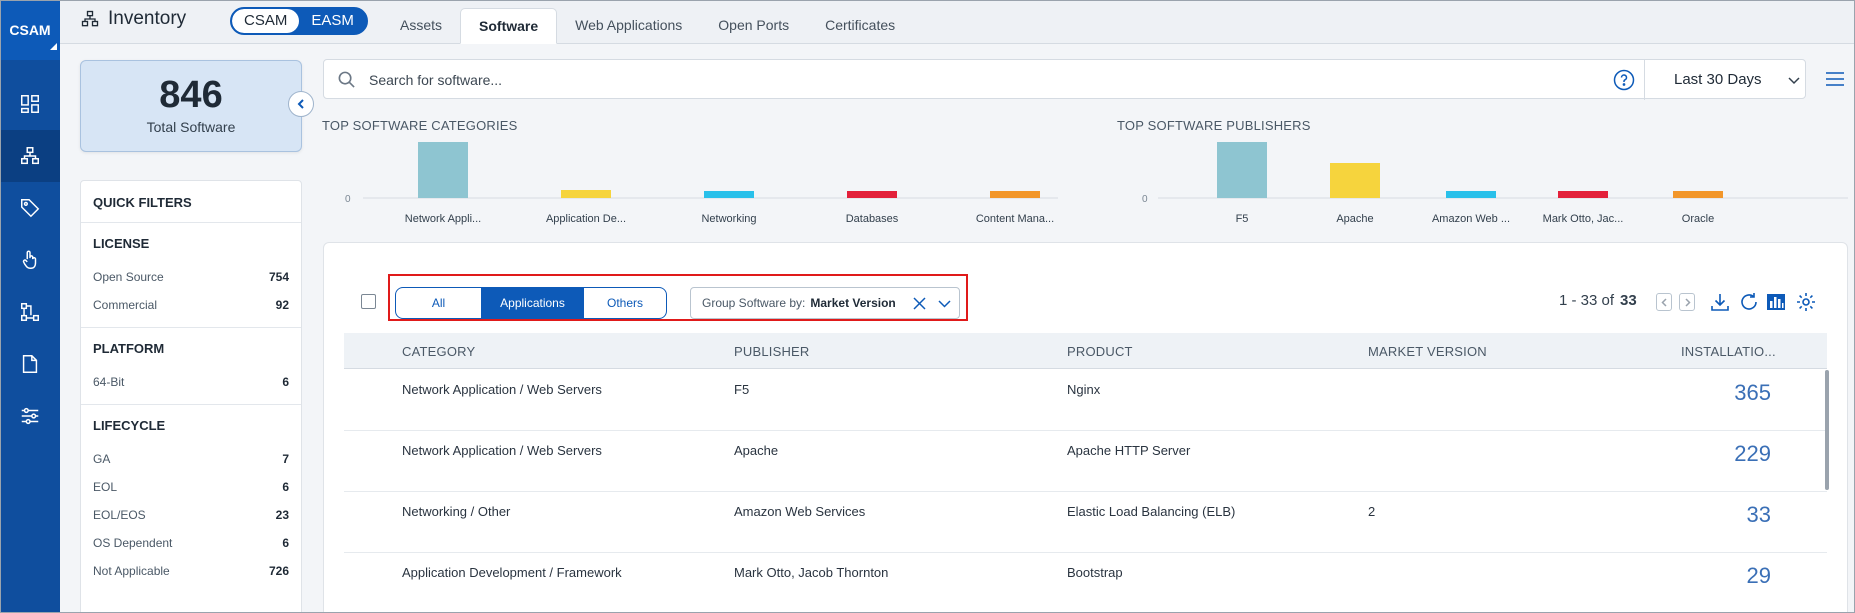  What do you see at coordinates (1598, 300) in the screenshot?
I see `pagination-info: 1 - 33 of 33` at bounding box center [1598, 300].